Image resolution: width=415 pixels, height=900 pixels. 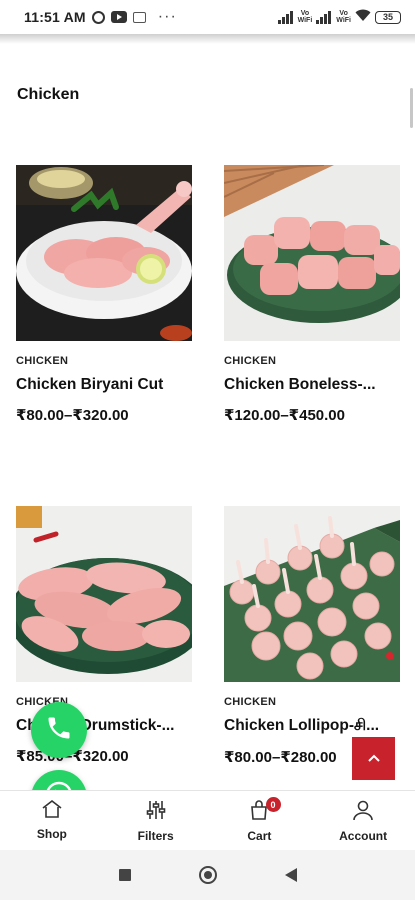 What do you see at coordinates (139, 17) in the screenshot?
I see `message-icon` at bounding box center [139, 17].